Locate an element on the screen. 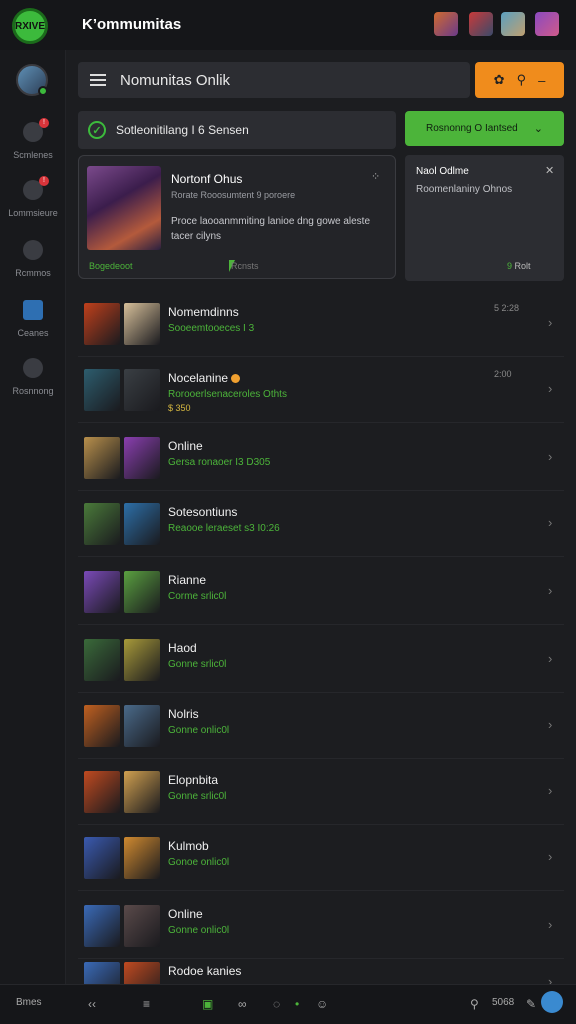 This screenshot has width=576, height=1024. list-item: Rianne Corme srlic0l › is located at coordinates (321, 592).